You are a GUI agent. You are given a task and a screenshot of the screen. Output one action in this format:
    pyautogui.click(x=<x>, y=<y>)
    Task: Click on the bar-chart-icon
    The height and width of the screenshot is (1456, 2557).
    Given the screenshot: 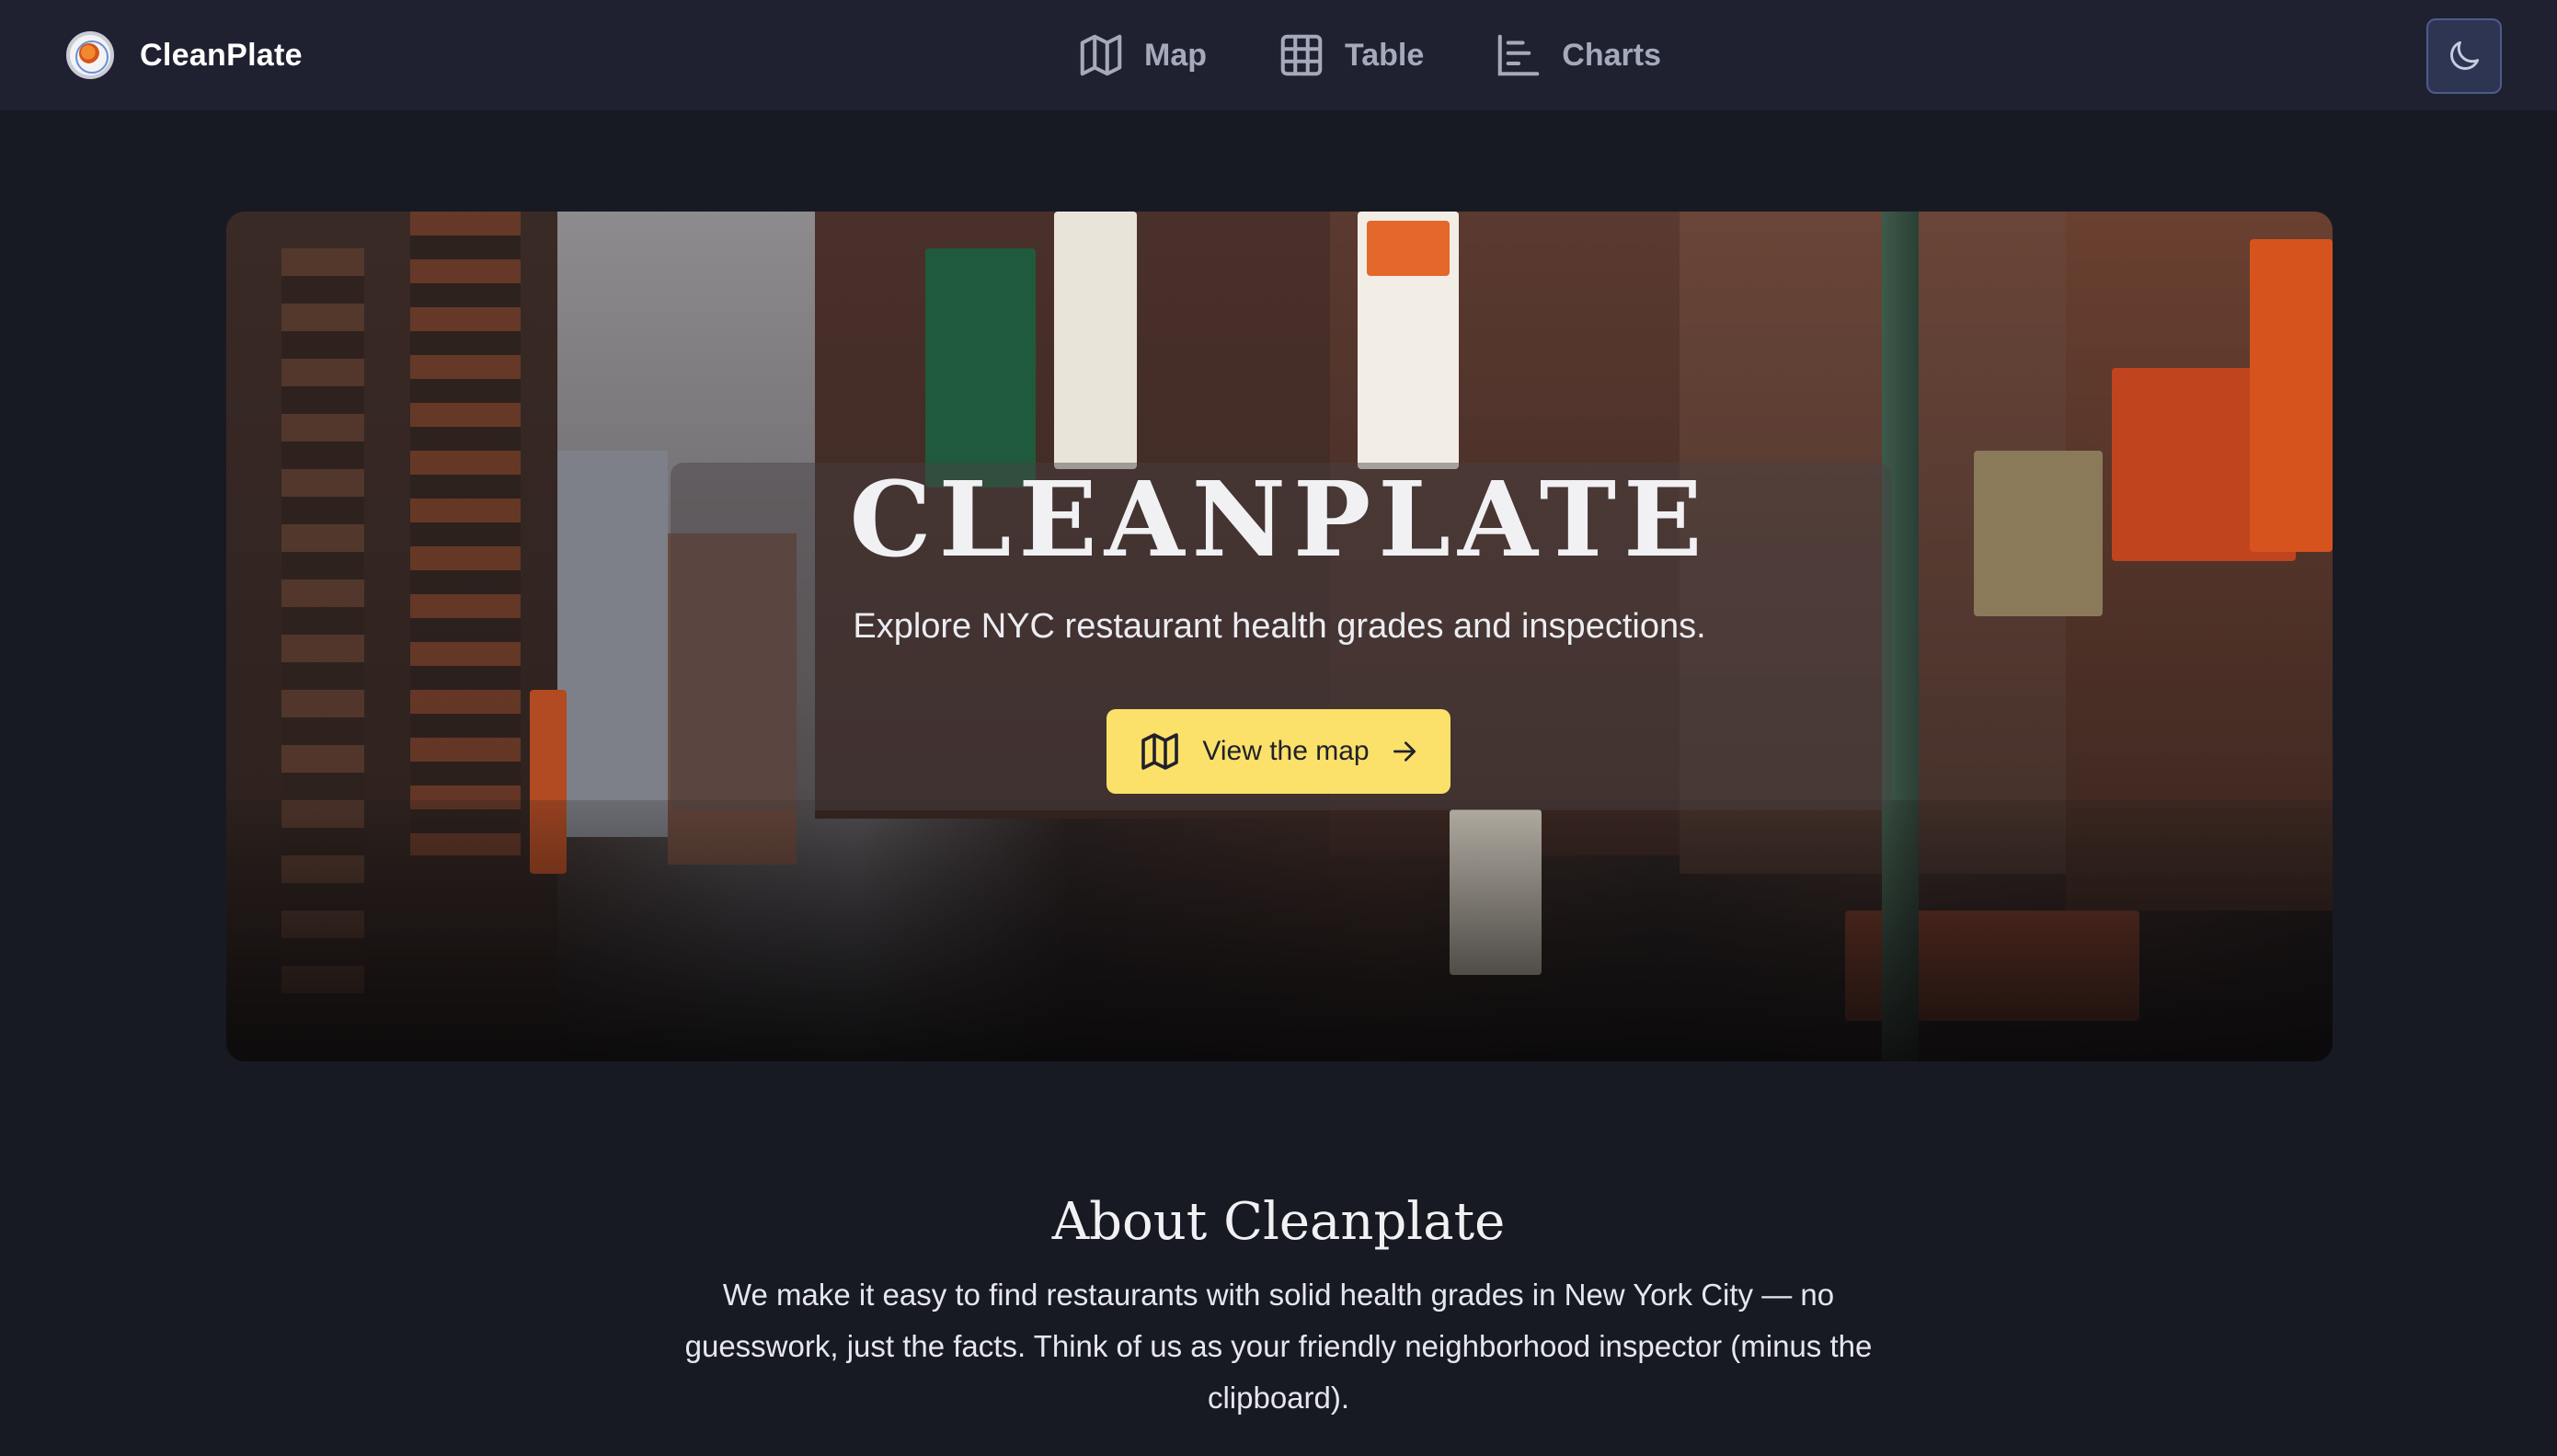 What is the action you would take?
    pyautogui.click(x=1519, y=55)
    